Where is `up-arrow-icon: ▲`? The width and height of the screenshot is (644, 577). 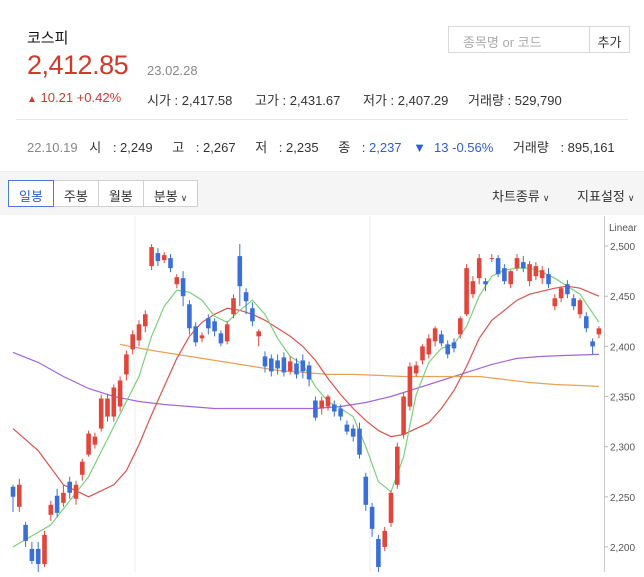 up-arrow-icon: ▲ is located at coordinates (32, 99).